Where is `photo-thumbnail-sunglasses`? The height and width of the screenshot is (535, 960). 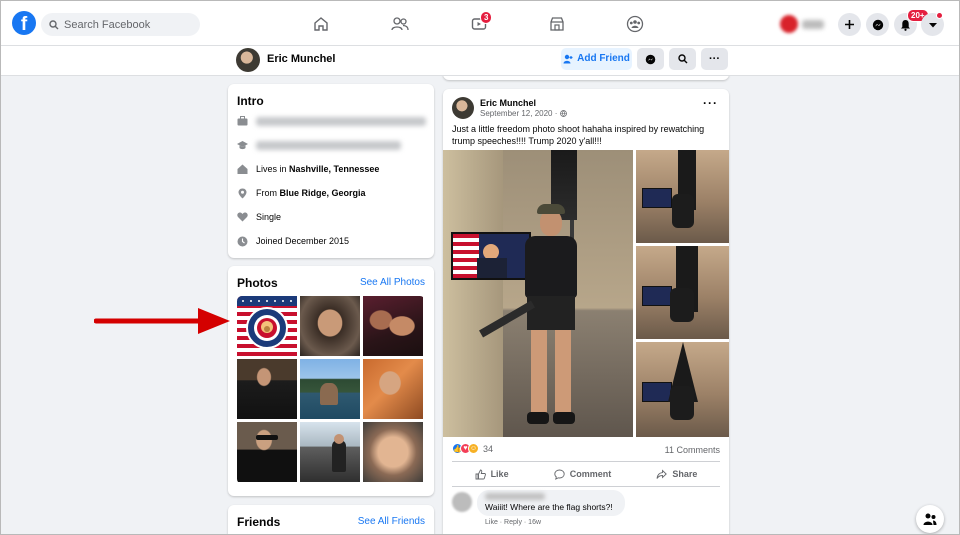
photo-thumbnail-sunglasses is located at coordinates (267, 452).